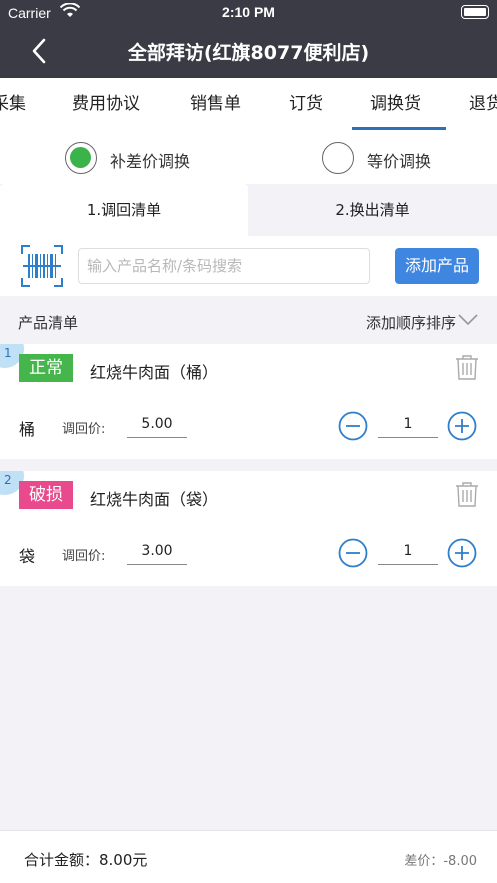 The height and width of the screenshot is (883, 497). I want to click on page-title: 全部拜访(红旗8077便利店), so click(248, 53).